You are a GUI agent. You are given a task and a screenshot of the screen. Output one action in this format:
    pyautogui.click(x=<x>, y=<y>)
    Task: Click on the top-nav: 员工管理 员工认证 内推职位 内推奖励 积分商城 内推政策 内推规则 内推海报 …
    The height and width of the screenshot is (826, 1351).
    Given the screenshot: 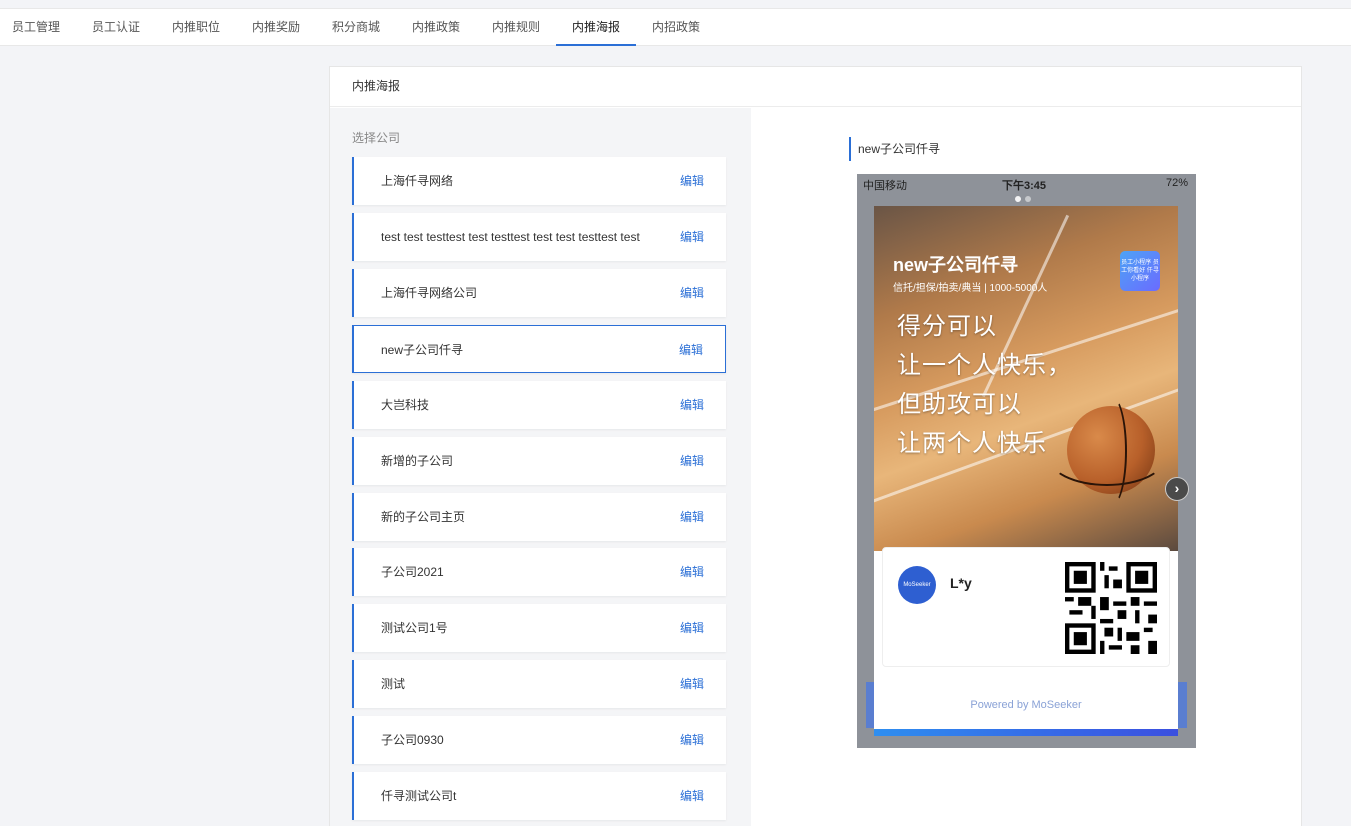 What is the action you would take?
    pyautogui.click(x=675, y=27)
    